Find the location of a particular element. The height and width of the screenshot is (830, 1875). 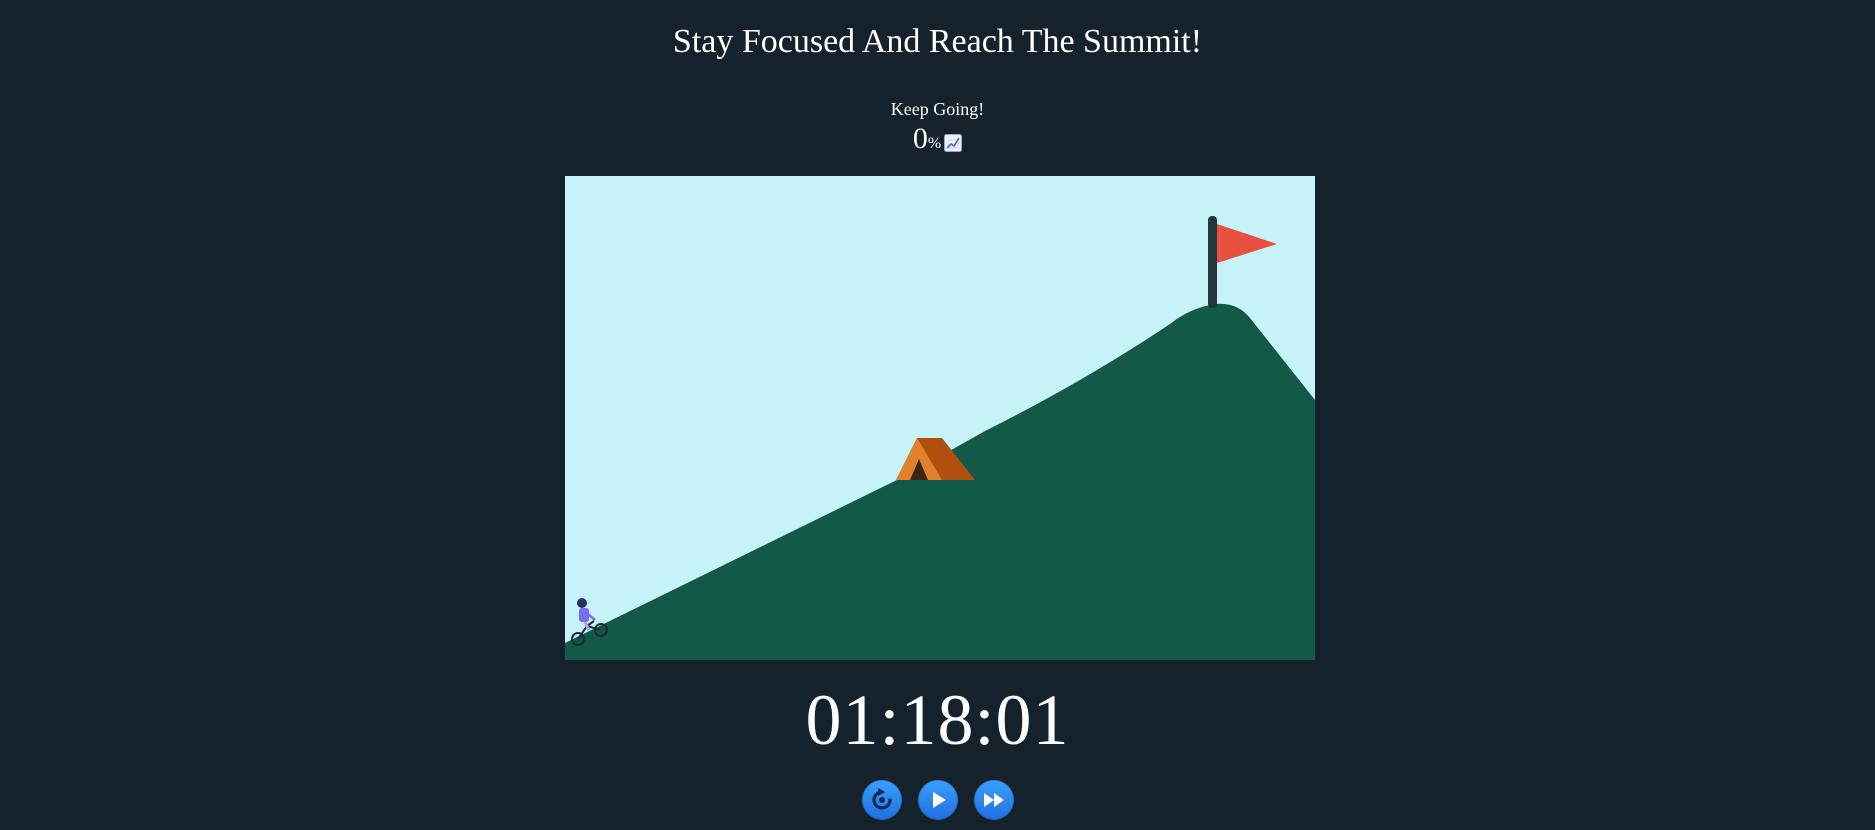

fast-forward-button is located at coordinates (993, 800).